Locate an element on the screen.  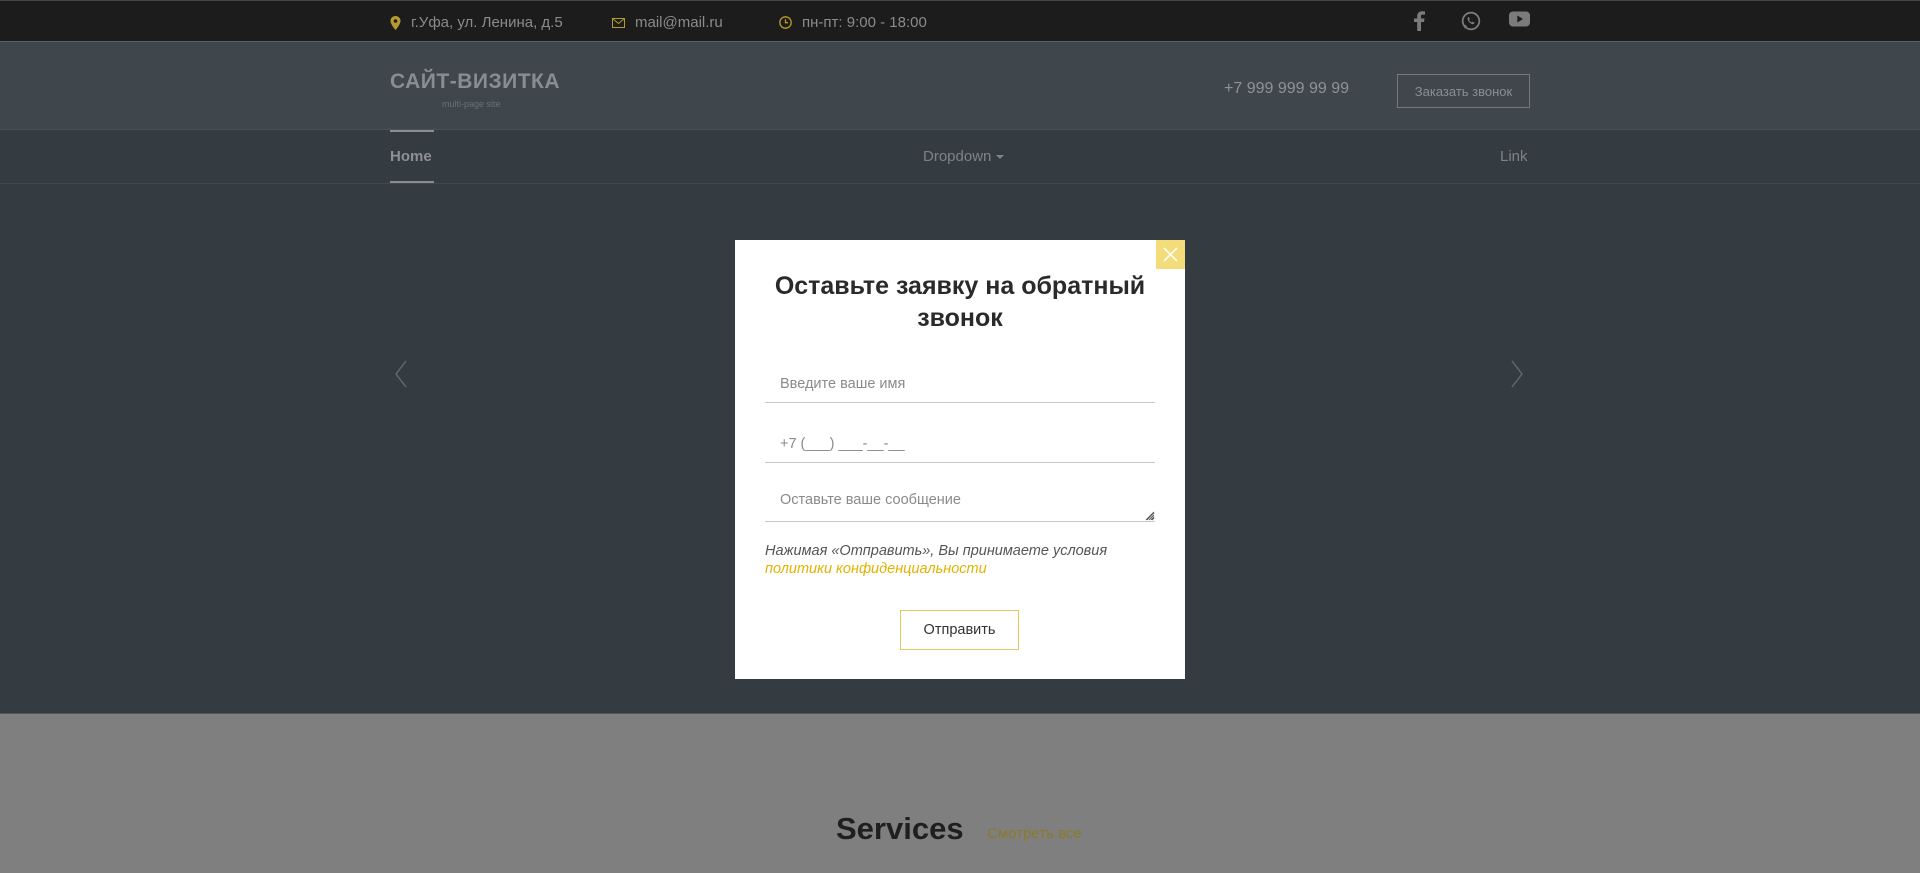
name-input is located at coordinates (960, 384).